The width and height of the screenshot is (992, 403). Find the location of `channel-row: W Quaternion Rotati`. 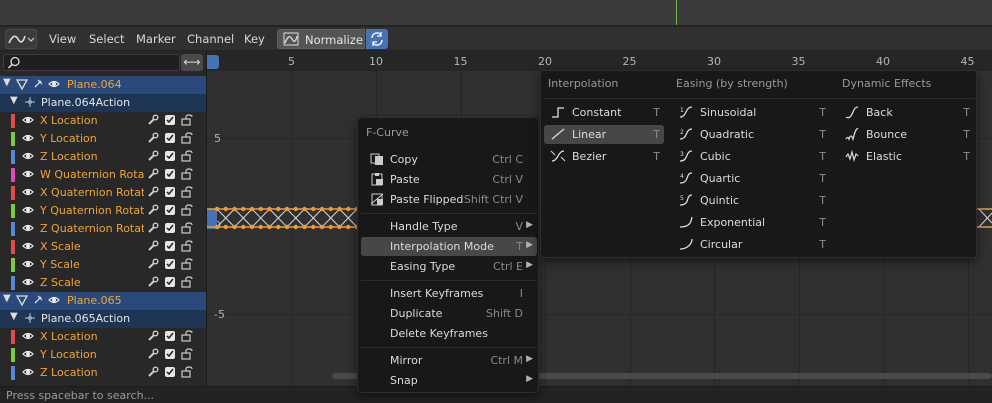

channel-row: W Quaternion Rotati is located at coordinates (103, 175).